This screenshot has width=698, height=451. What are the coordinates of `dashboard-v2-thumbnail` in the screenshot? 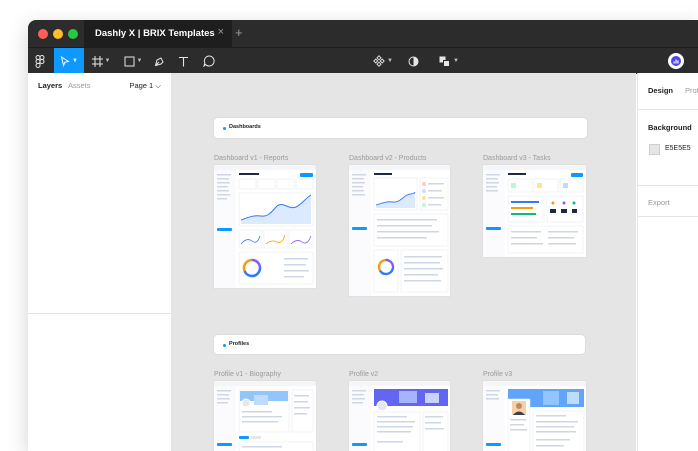 It's located at (399, 230).